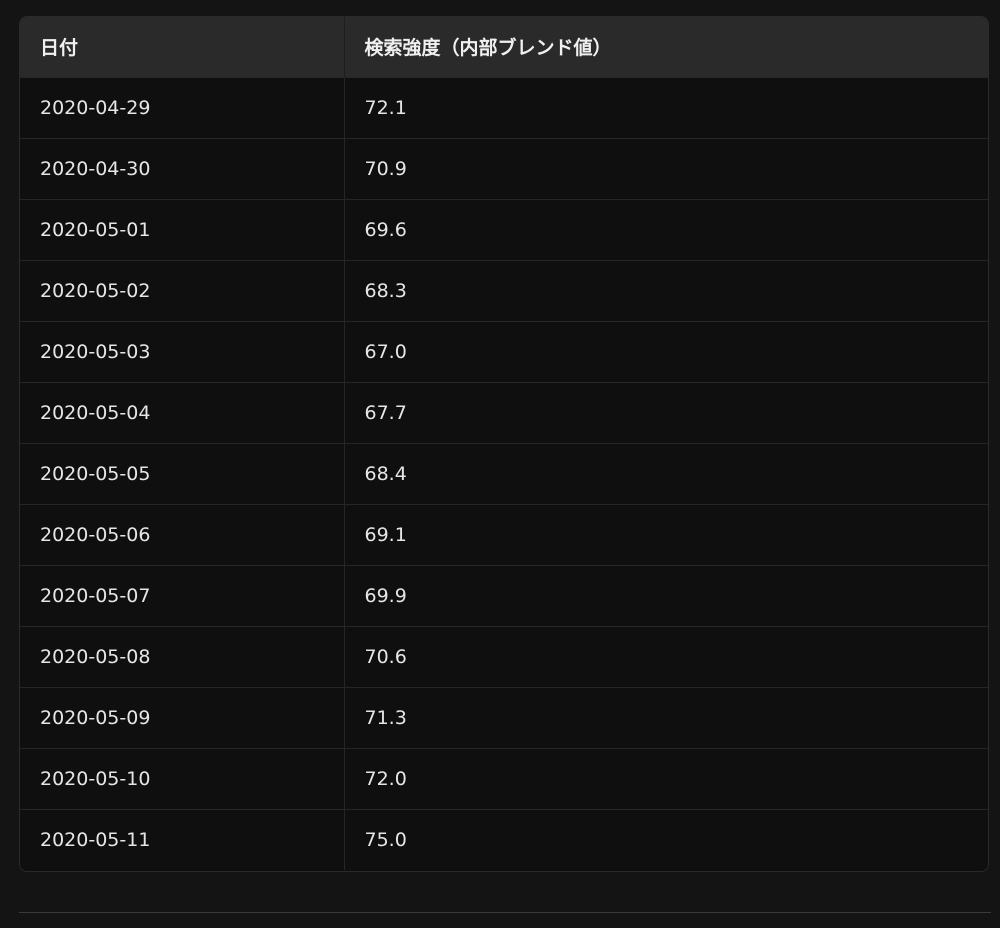 The width and height of the screenshot is (1000, 928). I want to click on column-header-date: 日付, so click(182, 47).